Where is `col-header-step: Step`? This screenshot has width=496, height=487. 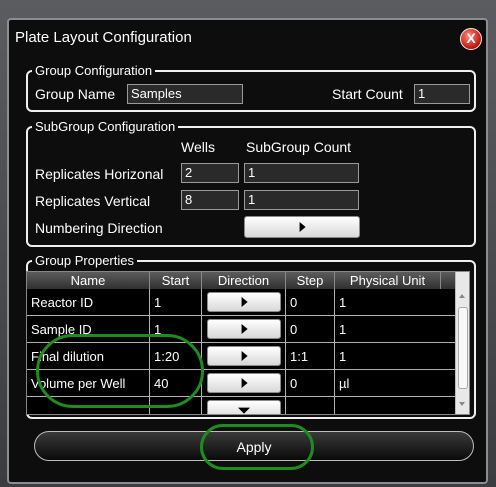
col-header-step: Step is located at coordinates (310, 280).